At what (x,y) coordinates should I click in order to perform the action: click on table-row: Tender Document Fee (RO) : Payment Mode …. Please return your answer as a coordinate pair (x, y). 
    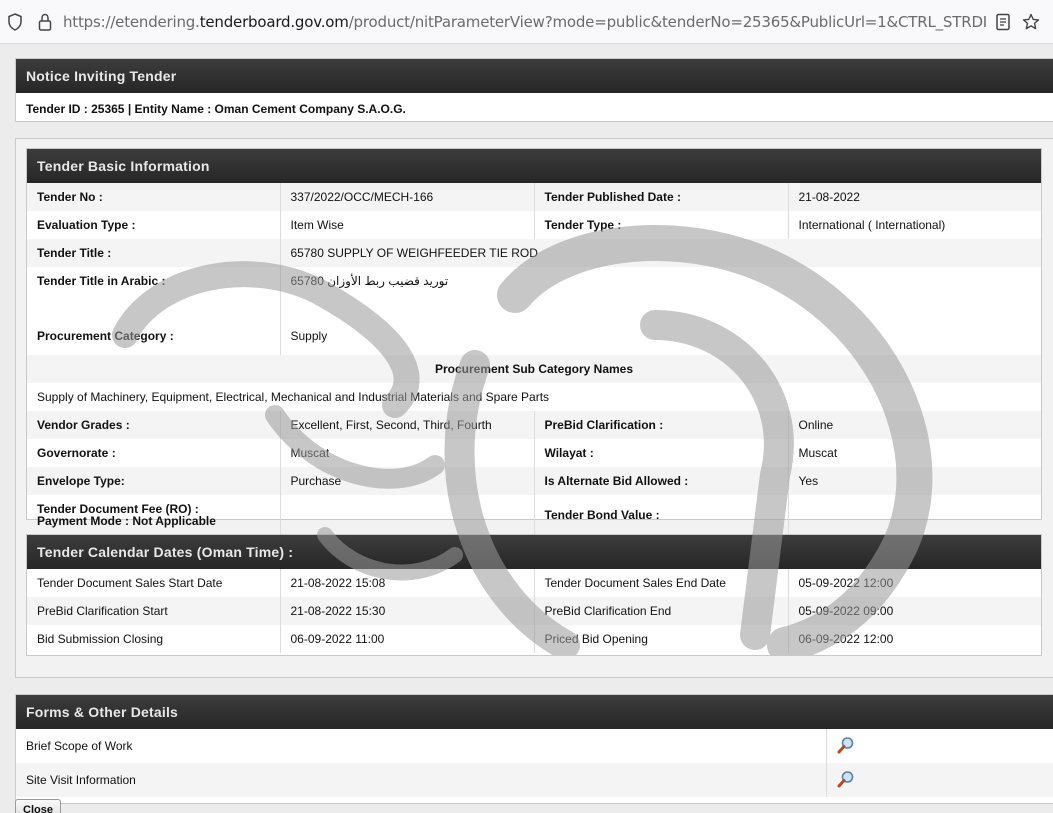
    Looking at the image, I should click on (534, 515).